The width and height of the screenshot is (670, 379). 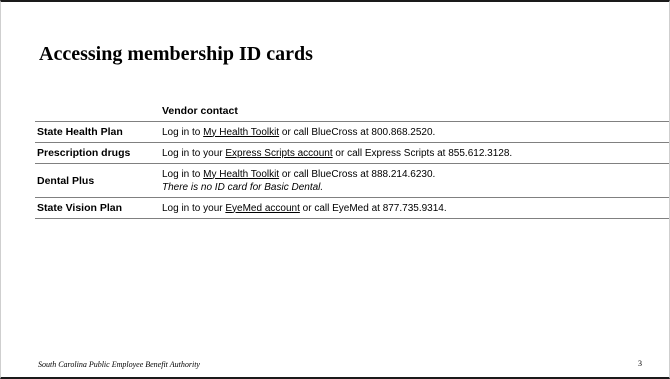 I want to click on row-label: Prescription drugs, so click(x=84, y=153).